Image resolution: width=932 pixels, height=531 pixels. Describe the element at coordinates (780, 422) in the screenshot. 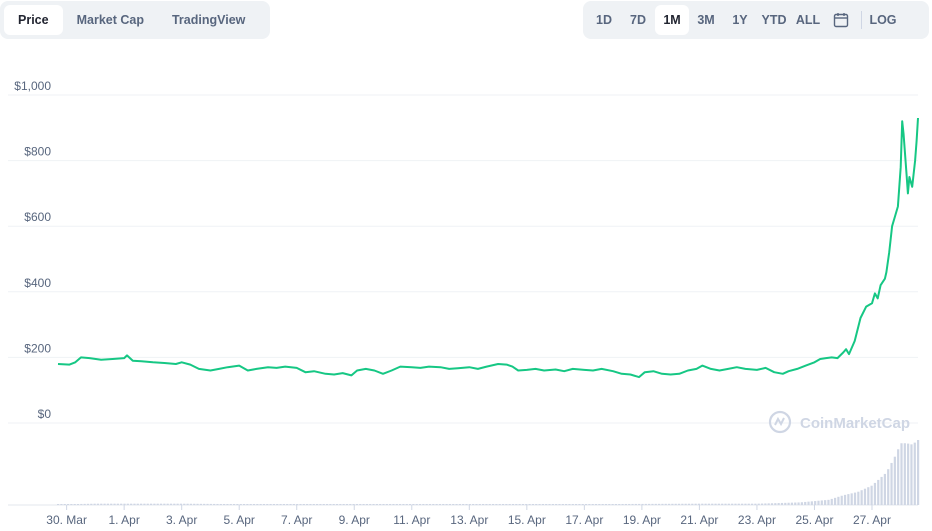

I see `coinmarketcap-logo-icon` at that location.